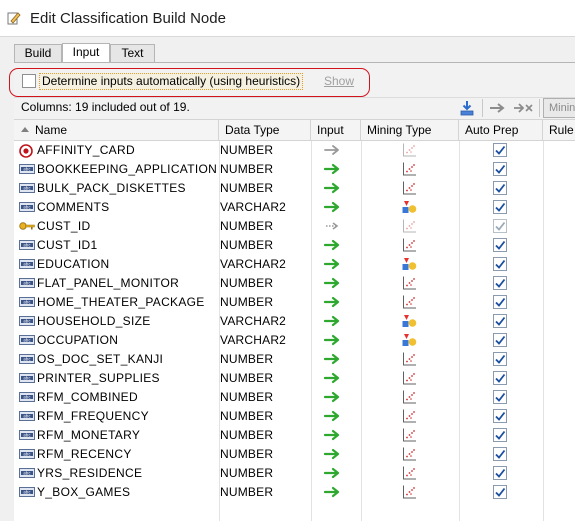 This screenshot has height=521, width=575. Describe the element at coordinates (287, 50) in the screenshot. I see `tab-bar: Build Input Text` at that location.